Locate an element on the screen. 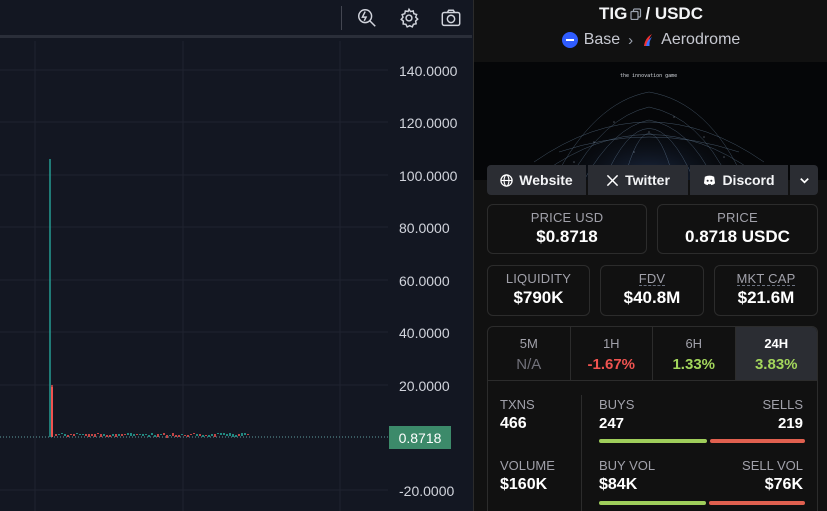  copy-icon is located at coordinates (636, 14).